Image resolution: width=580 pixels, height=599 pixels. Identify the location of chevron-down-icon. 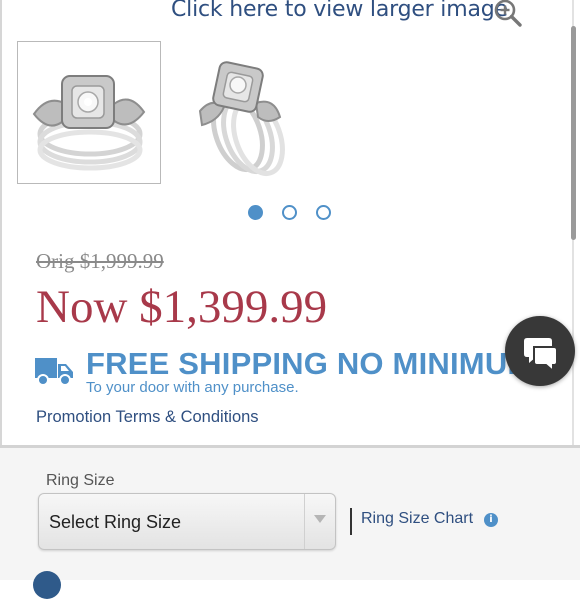
(320, 519).